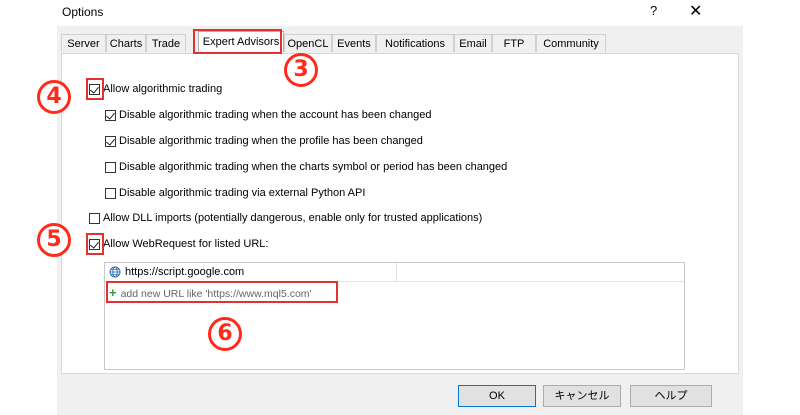  What do you see at coordinates (166, 43) in the screenshot?
I see `tab-trade: Trade` at bounding box center [166, 43].